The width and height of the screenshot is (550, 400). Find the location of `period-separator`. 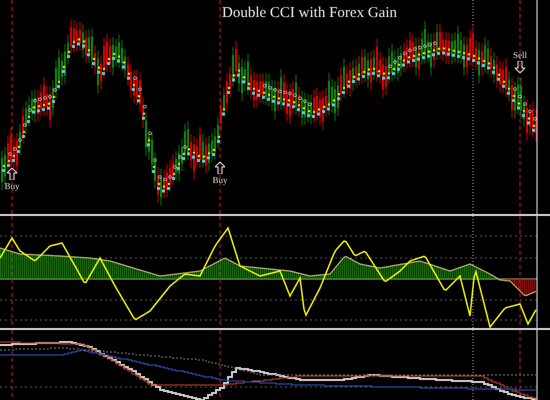

period-separator is located at coordinates (473, 365).